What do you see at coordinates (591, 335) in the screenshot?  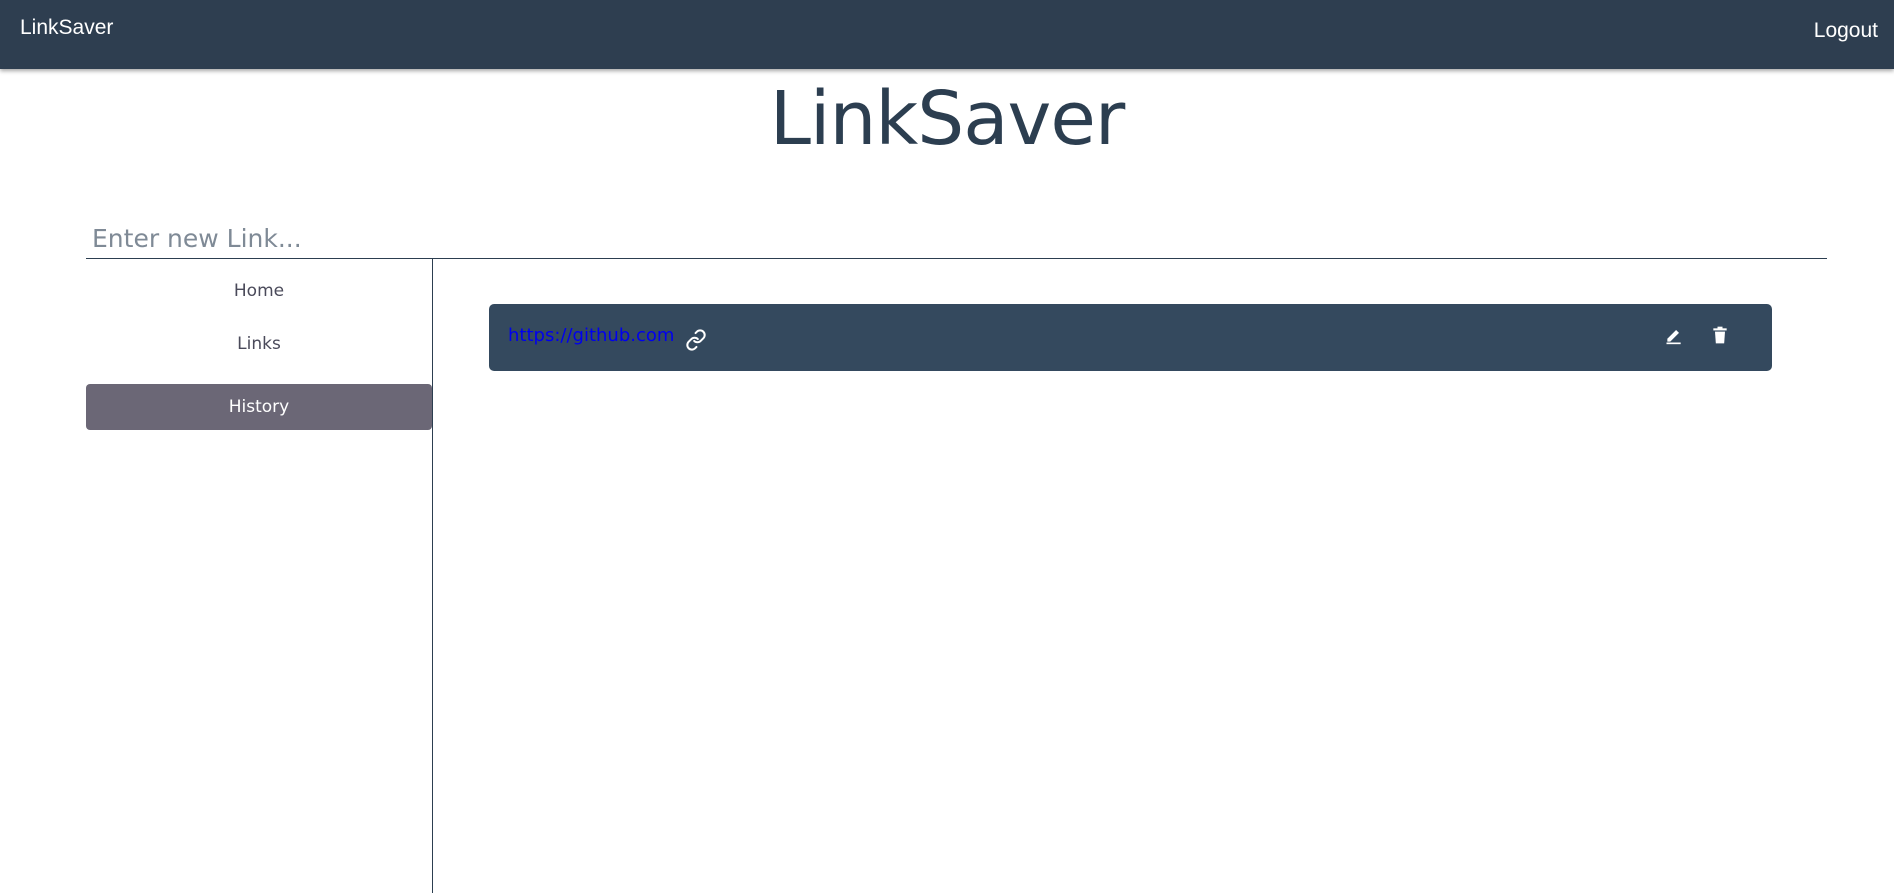 I see `link-url: https://github.com` at bounding box center [591, 335].